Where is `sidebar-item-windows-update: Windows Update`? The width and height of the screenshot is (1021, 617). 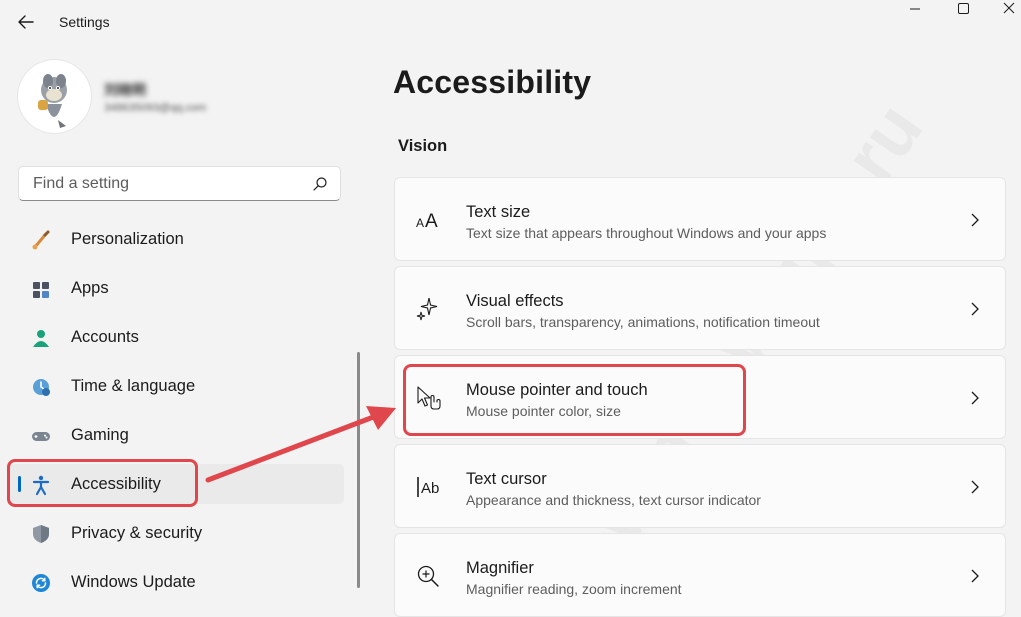 sidebar-item-windows-update: Windows Update is located at coordinates (176, 582).